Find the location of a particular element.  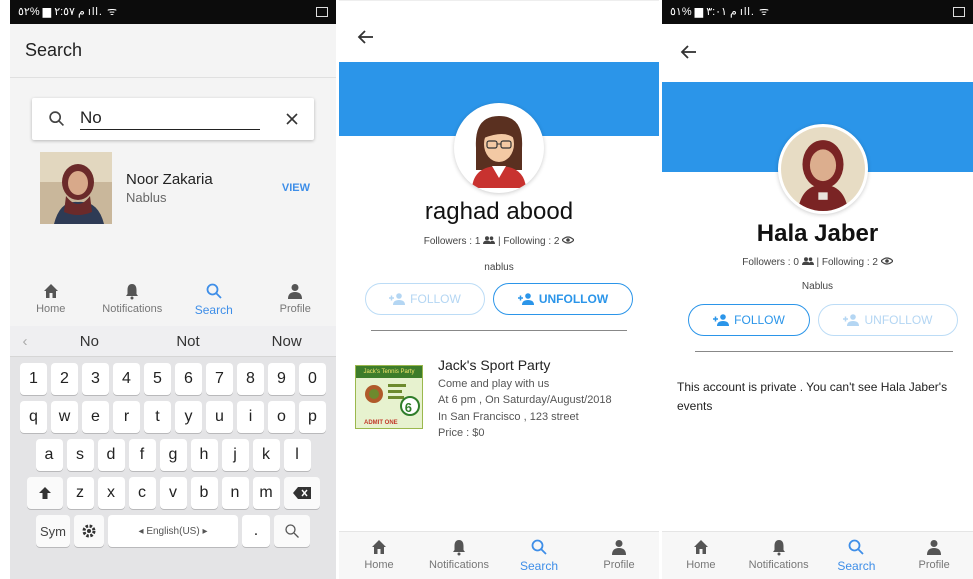

people-icon is located at coordinates (489, 240).